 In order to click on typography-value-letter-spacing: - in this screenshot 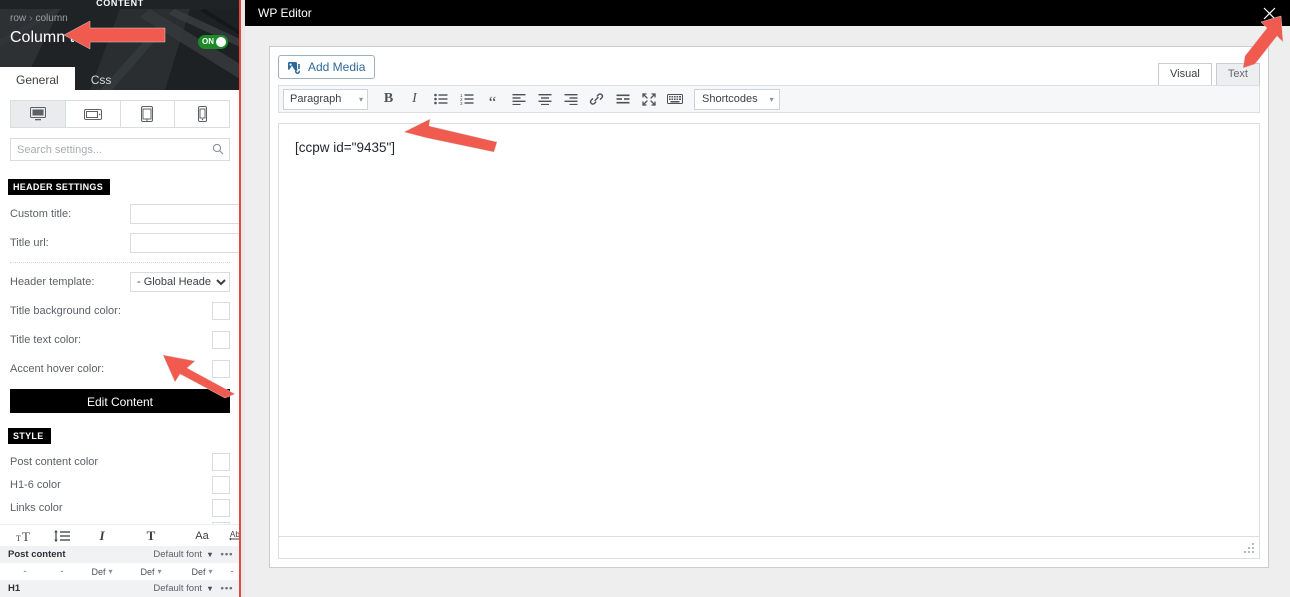, I will do `click(232, 571)`.